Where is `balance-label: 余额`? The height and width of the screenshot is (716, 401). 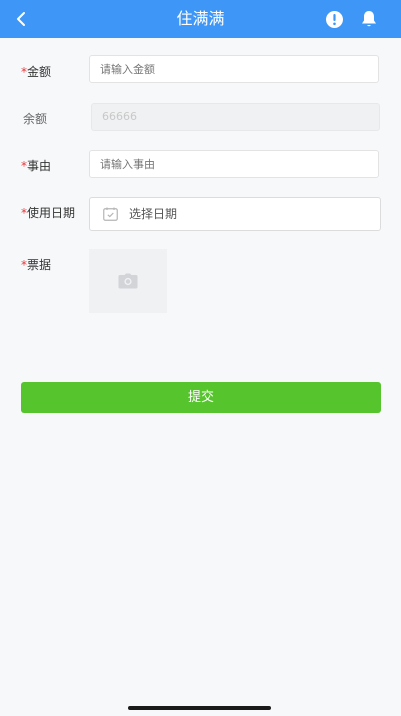
balance-label: 余额 is located at coordinates (35, 119).